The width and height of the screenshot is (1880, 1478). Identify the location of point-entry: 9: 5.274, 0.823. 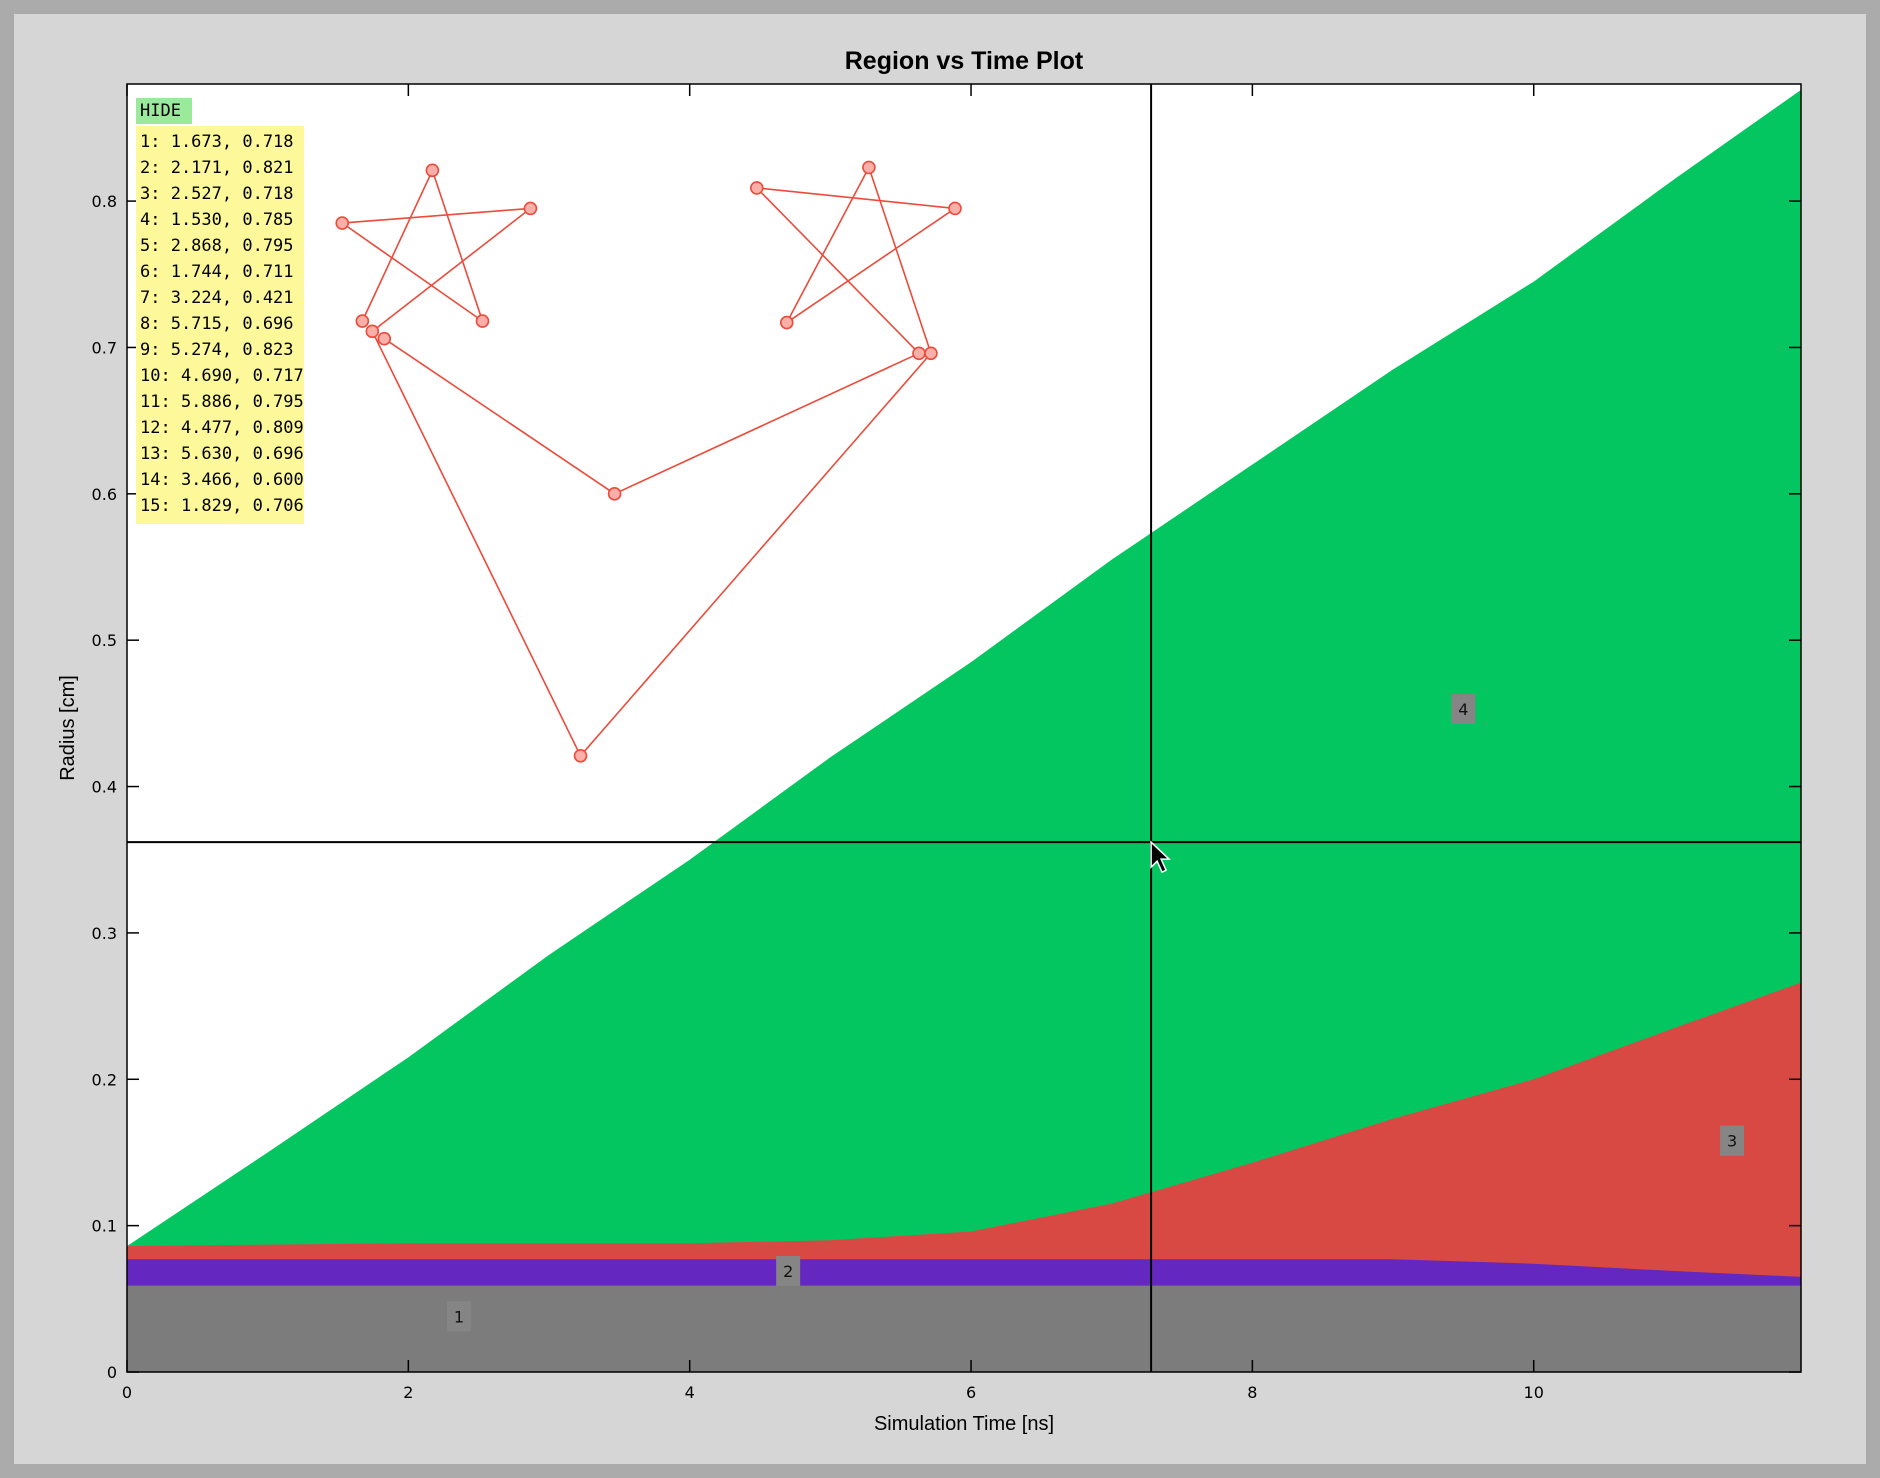
(217, 350).